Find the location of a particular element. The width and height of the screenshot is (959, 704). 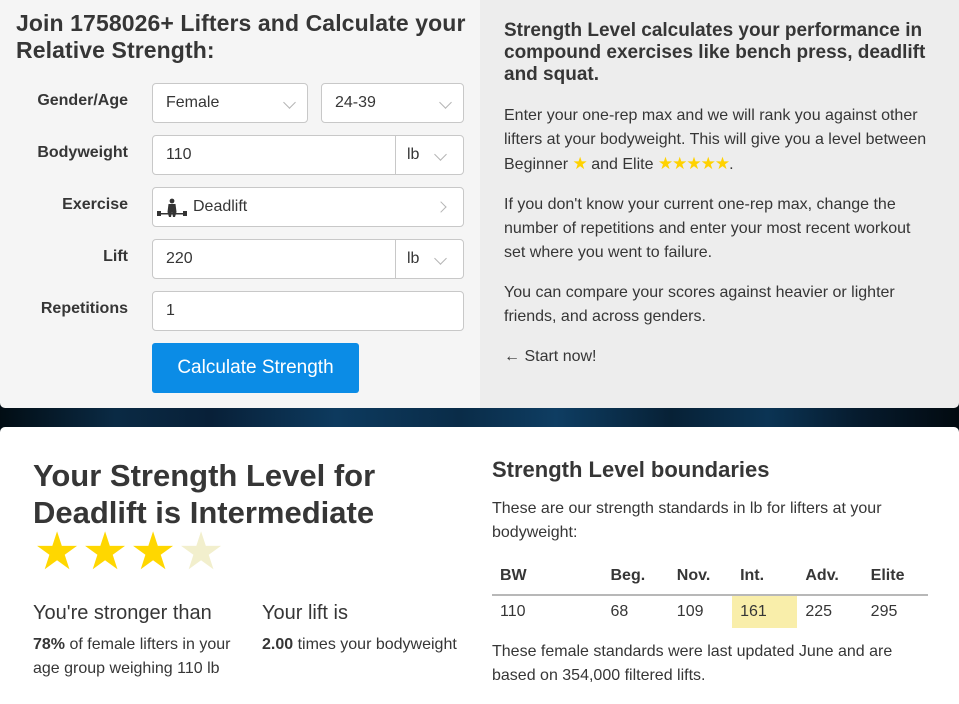

info-text: and Elite is located at coordinates (622, 164).